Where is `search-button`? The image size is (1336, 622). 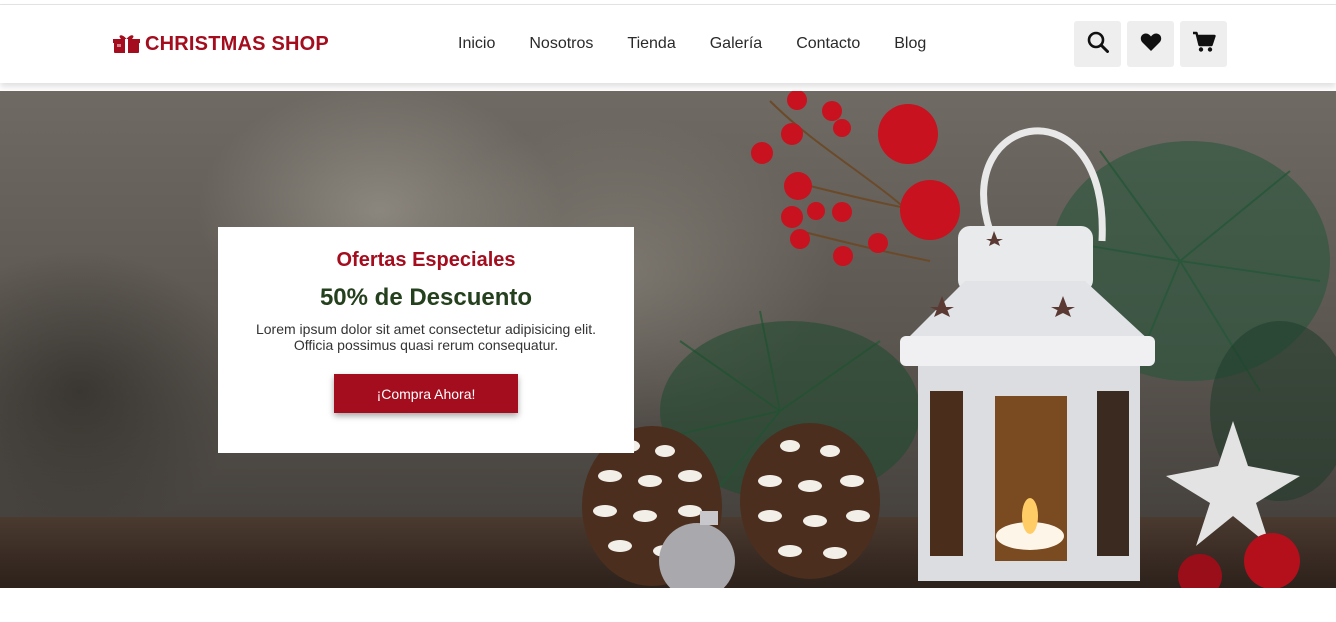
search-button is located at coordinates (1097, 44).